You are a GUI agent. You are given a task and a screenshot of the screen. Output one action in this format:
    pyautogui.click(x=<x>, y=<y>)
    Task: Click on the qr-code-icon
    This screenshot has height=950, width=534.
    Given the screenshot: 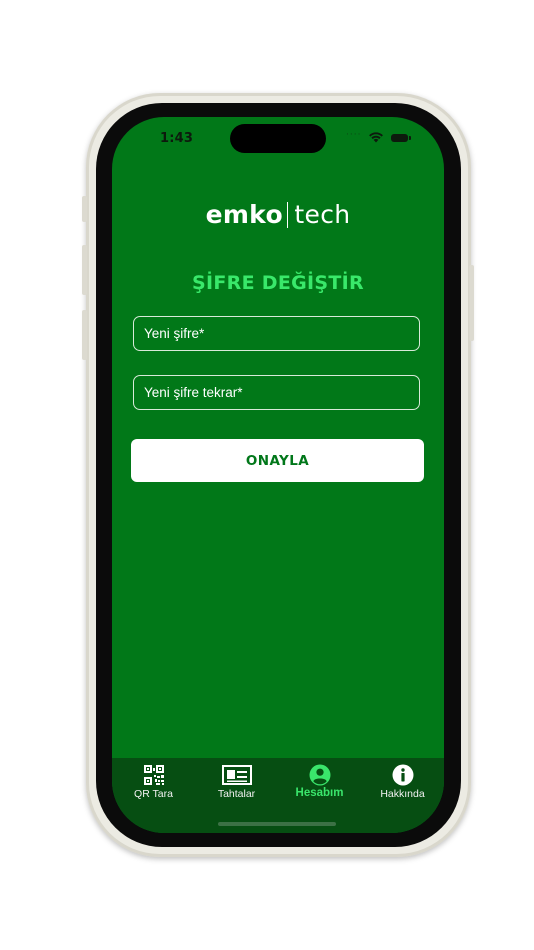 What is the action you would take?
    pyautogui.click(x=153, y=775)
    